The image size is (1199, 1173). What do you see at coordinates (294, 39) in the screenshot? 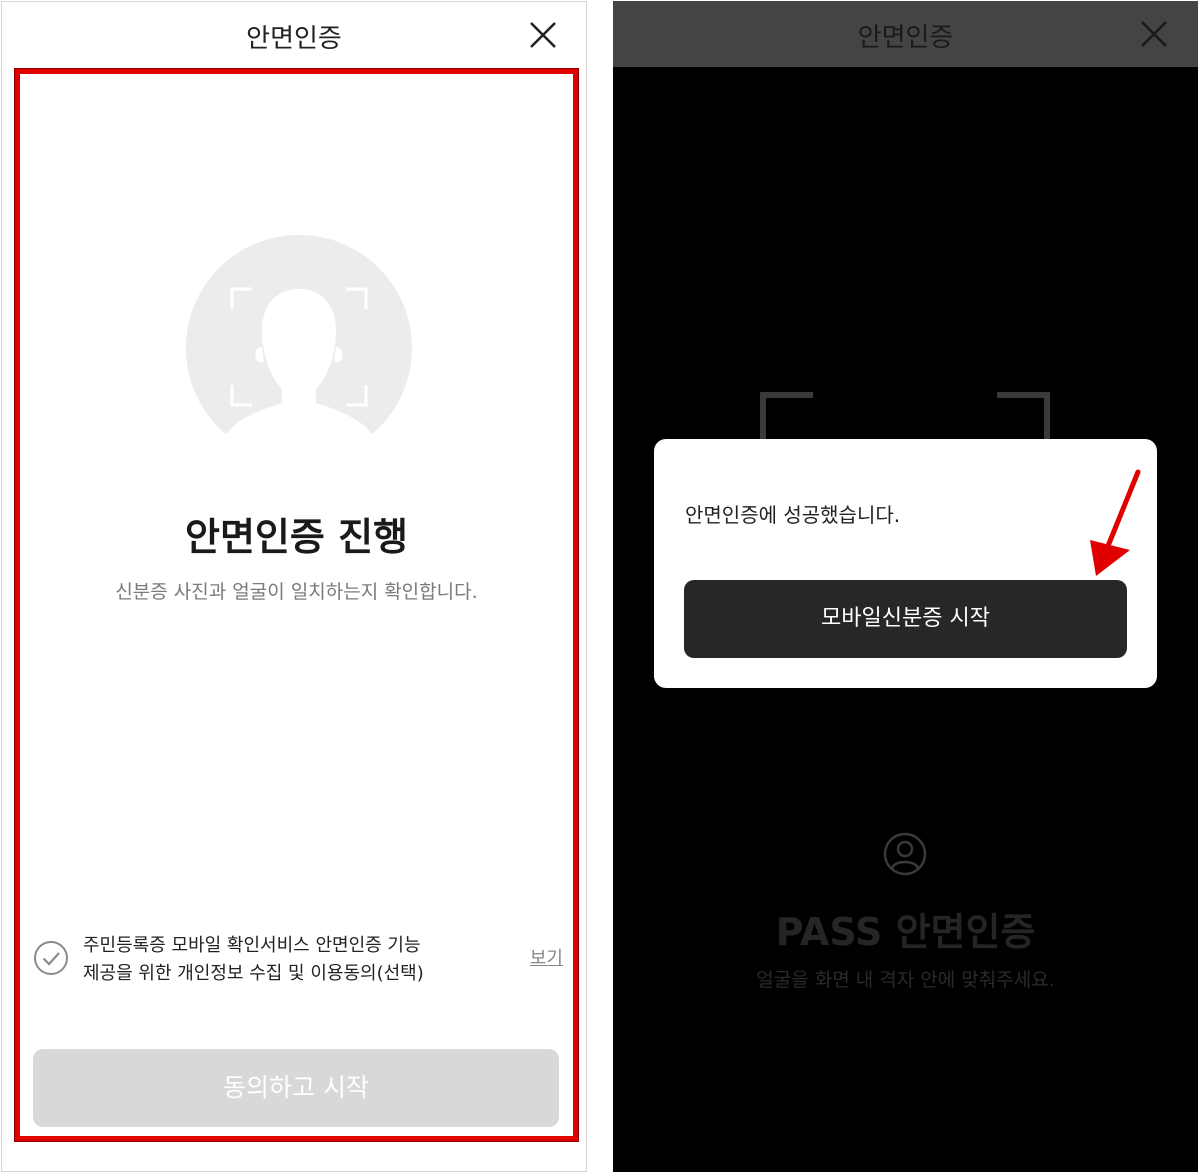
I see `left-header-title: 안면인증` at bounding box center [294, 39].